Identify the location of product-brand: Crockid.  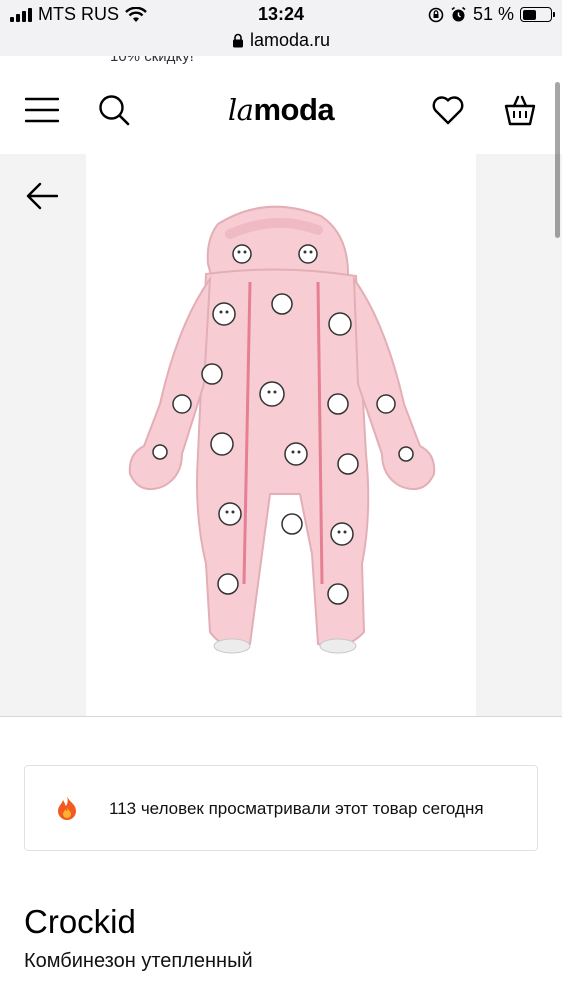
(80, 922).